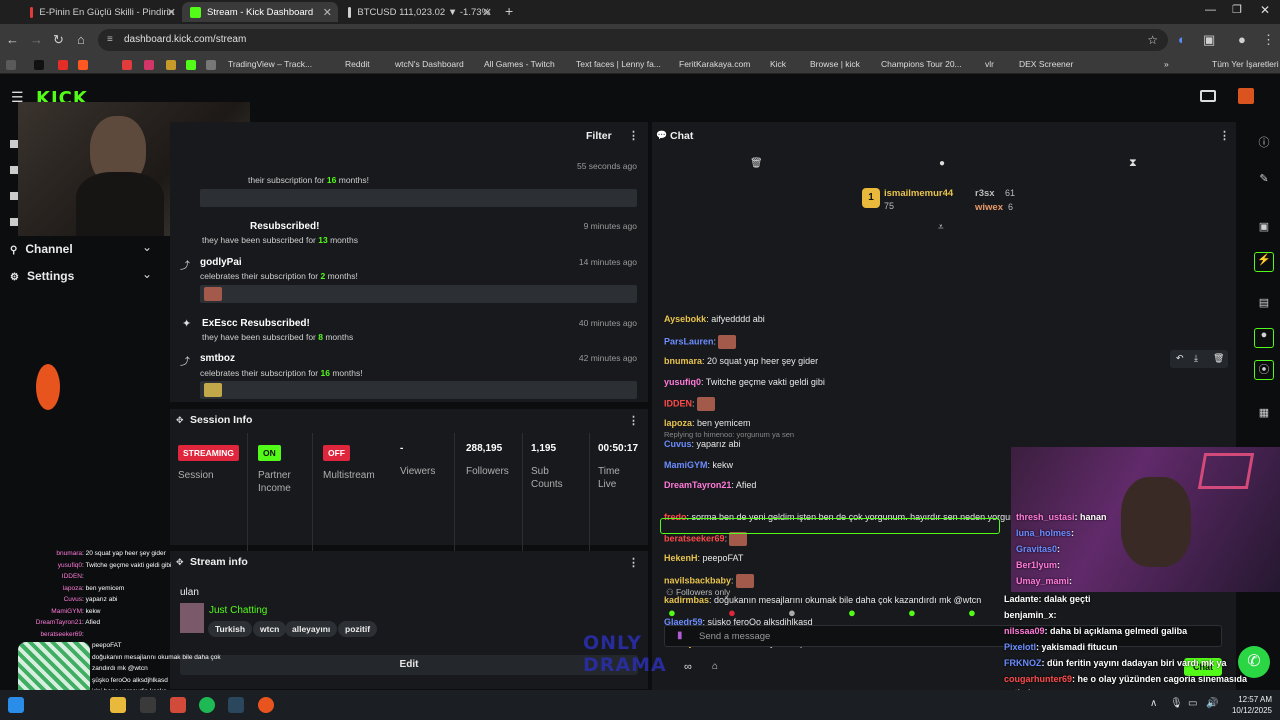  Describe the element at coordinates (110, 40) in the screenshot. I see `site-info-icon: ≡` at that location.